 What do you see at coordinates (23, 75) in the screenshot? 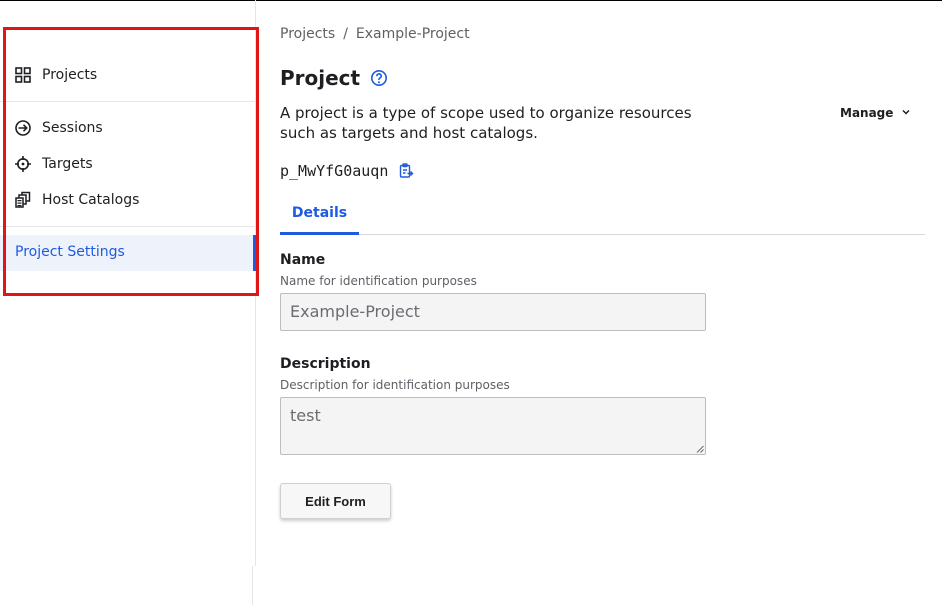
I see `grid-icon` at bounding box center [23, 75].